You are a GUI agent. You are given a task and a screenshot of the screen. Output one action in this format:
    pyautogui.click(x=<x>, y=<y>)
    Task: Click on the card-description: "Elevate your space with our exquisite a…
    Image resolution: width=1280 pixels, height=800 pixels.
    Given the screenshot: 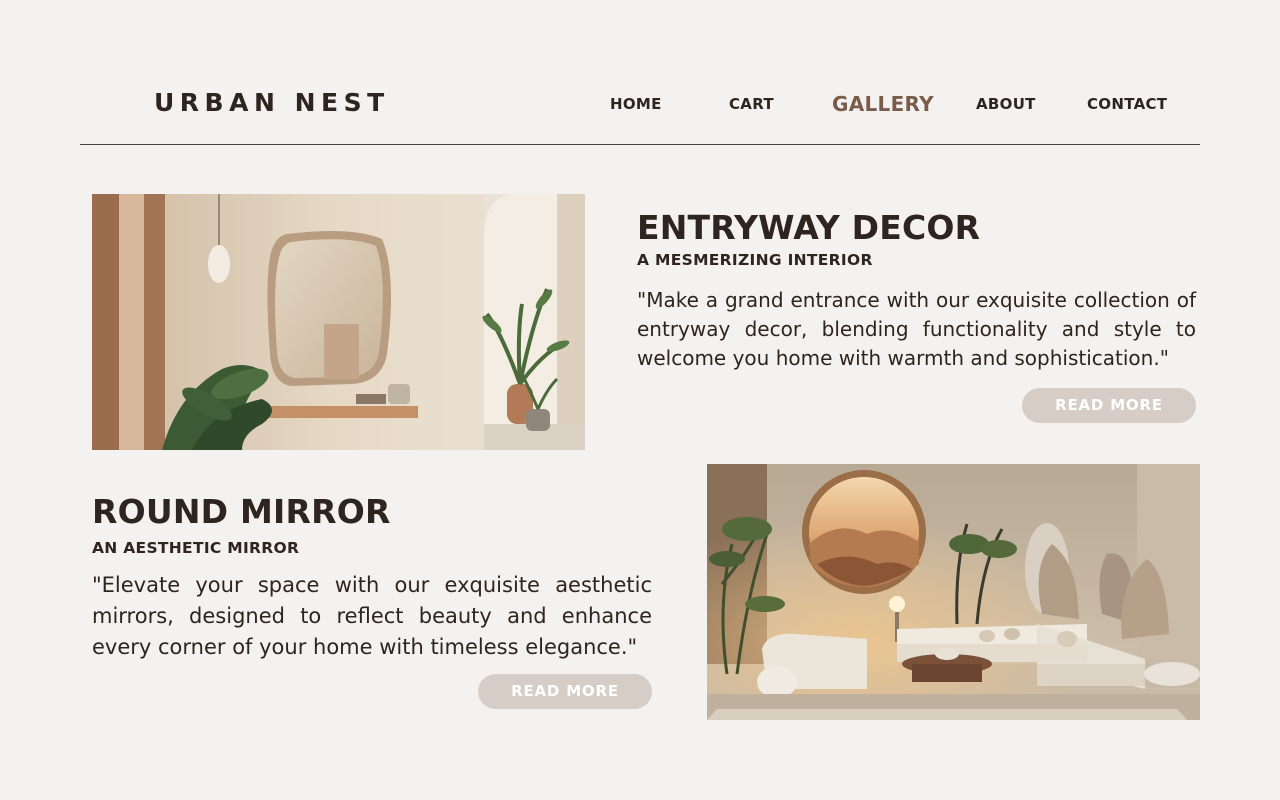 What is the action you would take?
    pyautogui.click(x=372, y=616)
    